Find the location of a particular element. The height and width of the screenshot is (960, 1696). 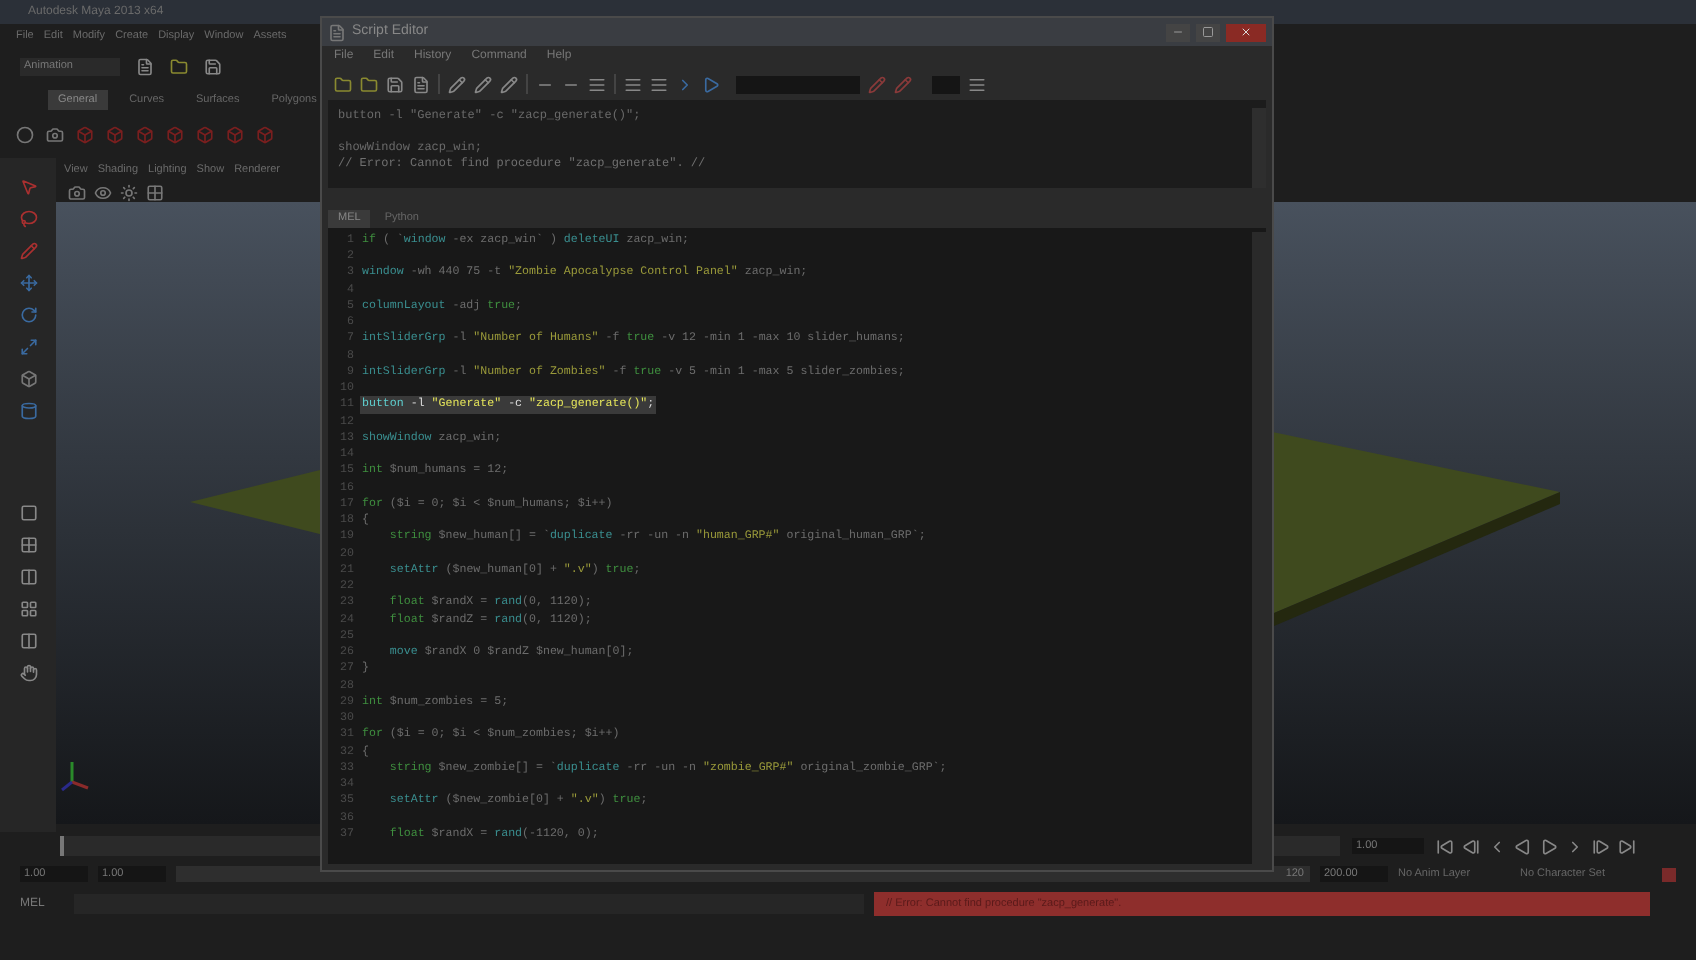

time-marker is located at coordinates (62, 846).